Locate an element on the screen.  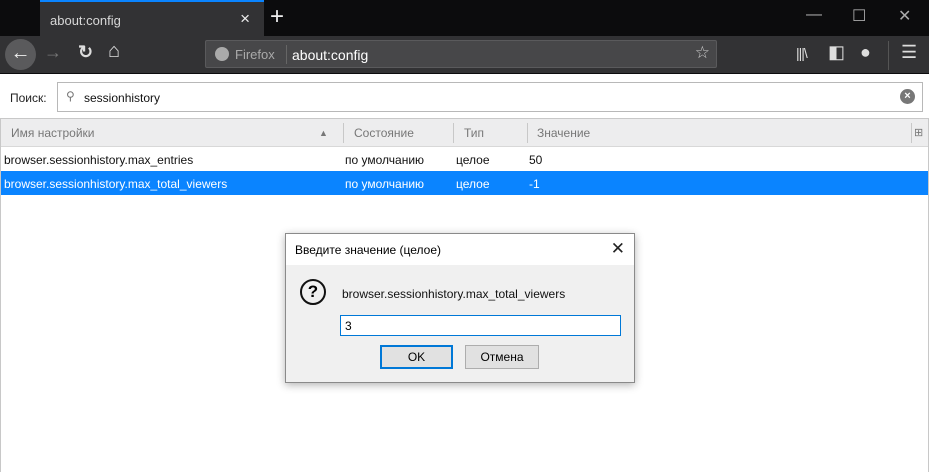
table-header: Имя настройки ▲ Состояние Тип Значение ⊞ is located at coordinates (464, 133).